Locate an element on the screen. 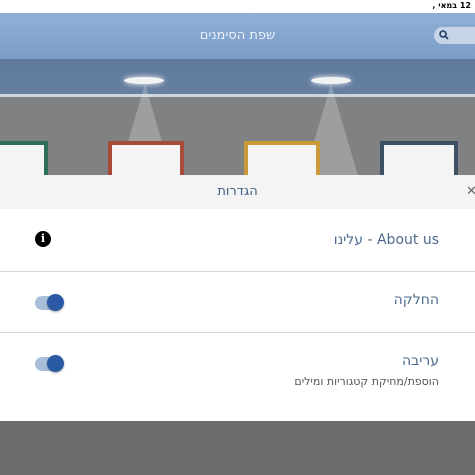 This screenshot has width=475, height=475. dimmed-overlay is located at coordinates (237, 448).